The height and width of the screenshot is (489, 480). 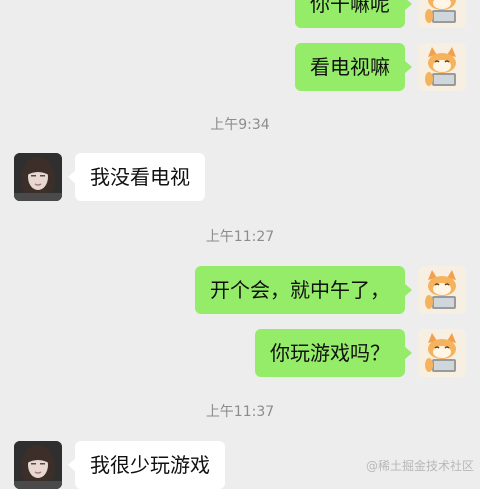 What do you see at coordinates (333, 353) in the screenshot?
I see `message-bubble-self: 你玩游戏吗？` at bounding box center [333, 353].